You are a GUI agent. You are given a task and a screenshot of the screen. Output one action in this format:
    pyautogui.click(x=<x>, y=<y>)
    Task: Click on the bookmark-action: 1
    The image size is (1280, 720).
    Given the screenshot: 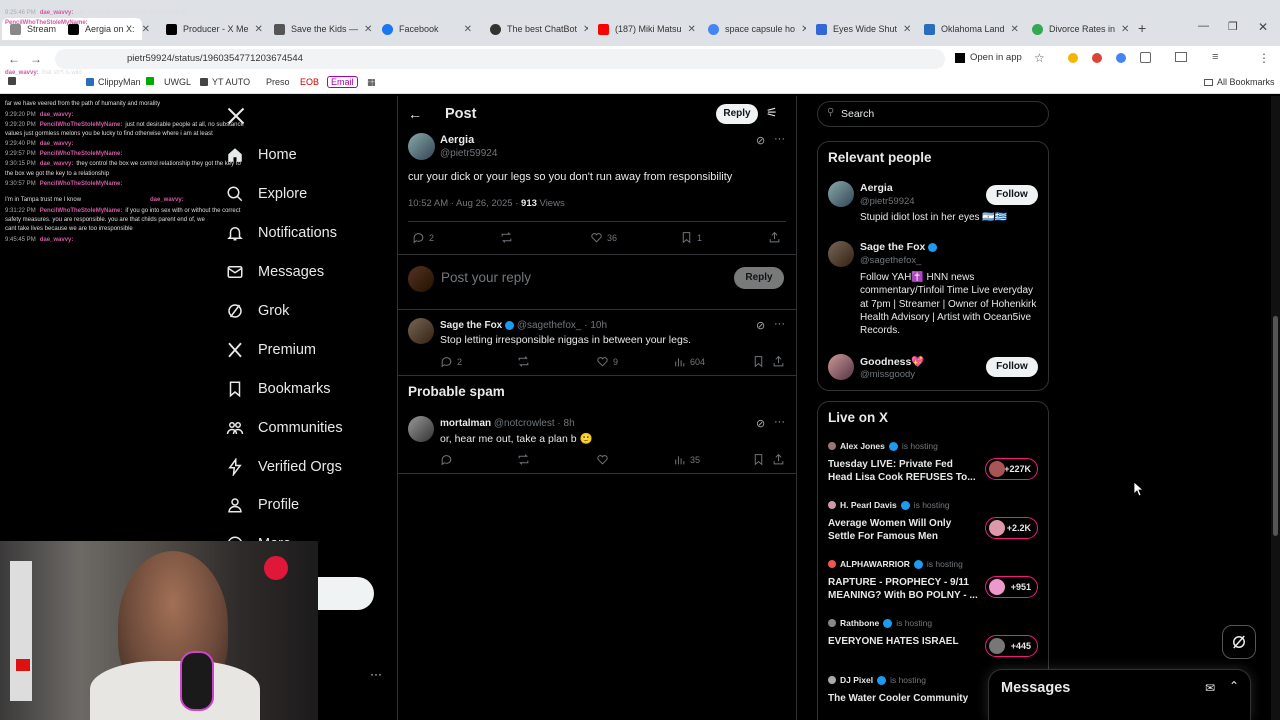 What is the action you would take?
    pyautogui.click(x=691, y=237)
    